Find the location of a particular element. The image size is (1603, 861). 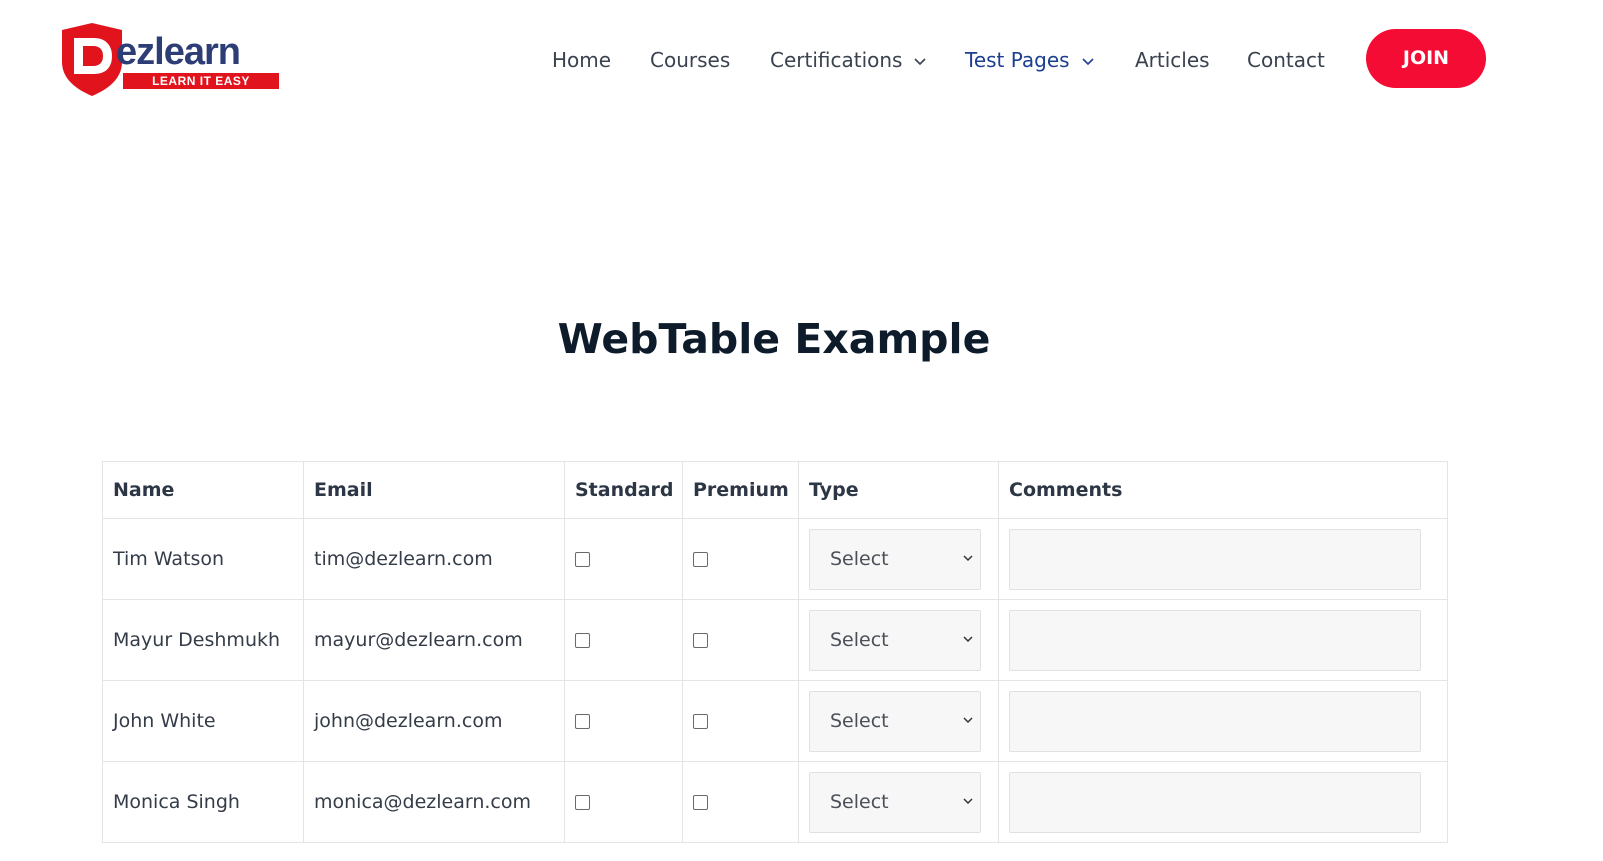

cell-email: monica@dezlearn.com is located at coordinates (434, 802).